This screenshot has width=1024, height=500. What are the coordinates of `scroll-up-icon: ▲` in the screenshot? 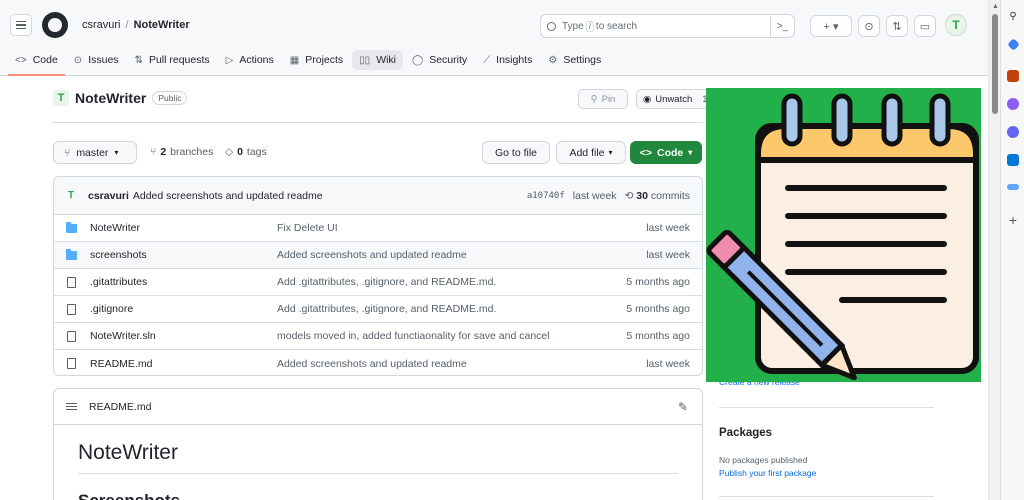 It's located at (995, 6).